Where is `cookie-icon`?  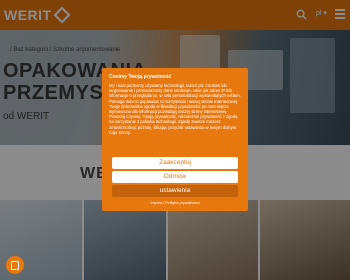 cookie-icon is located at coordinates (15, 265).